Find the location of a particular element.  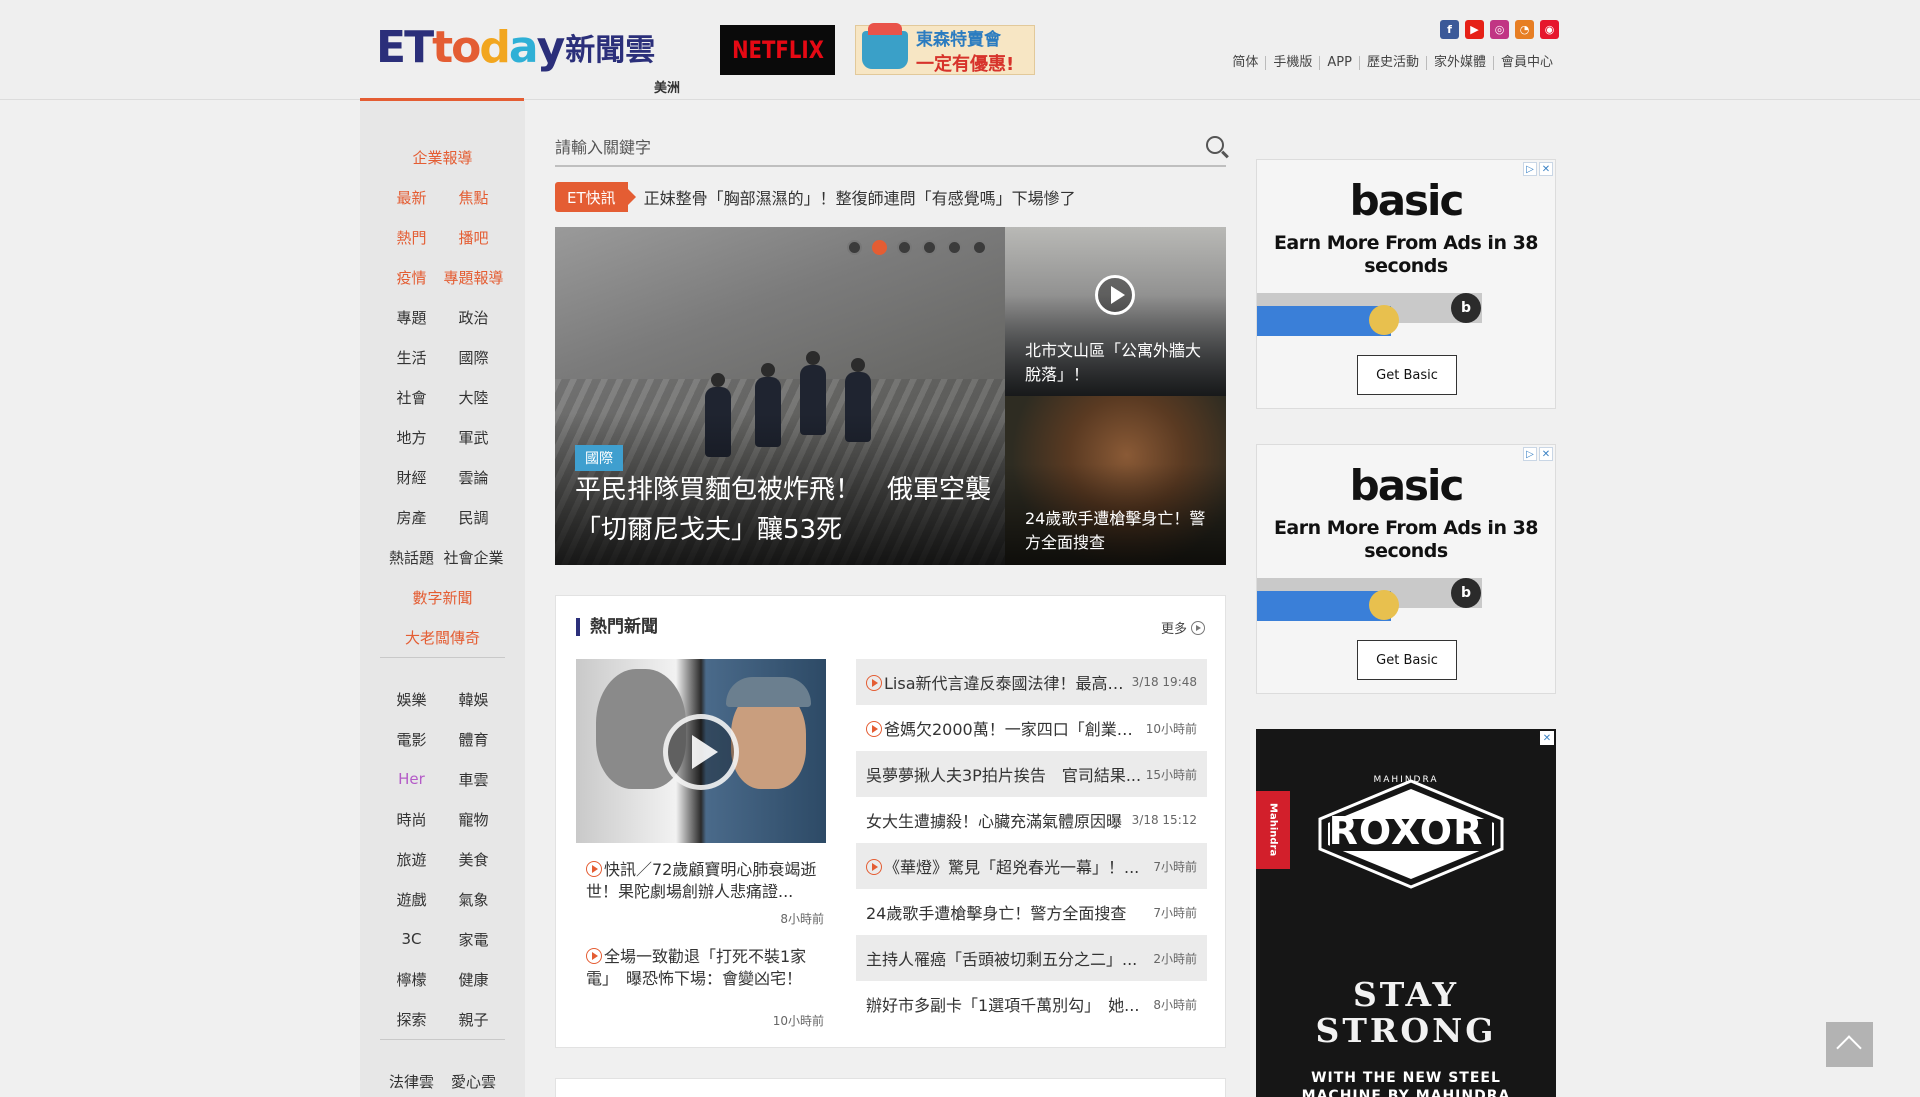

sidebar-item: 疫情 is located at coordinates (412, 277).